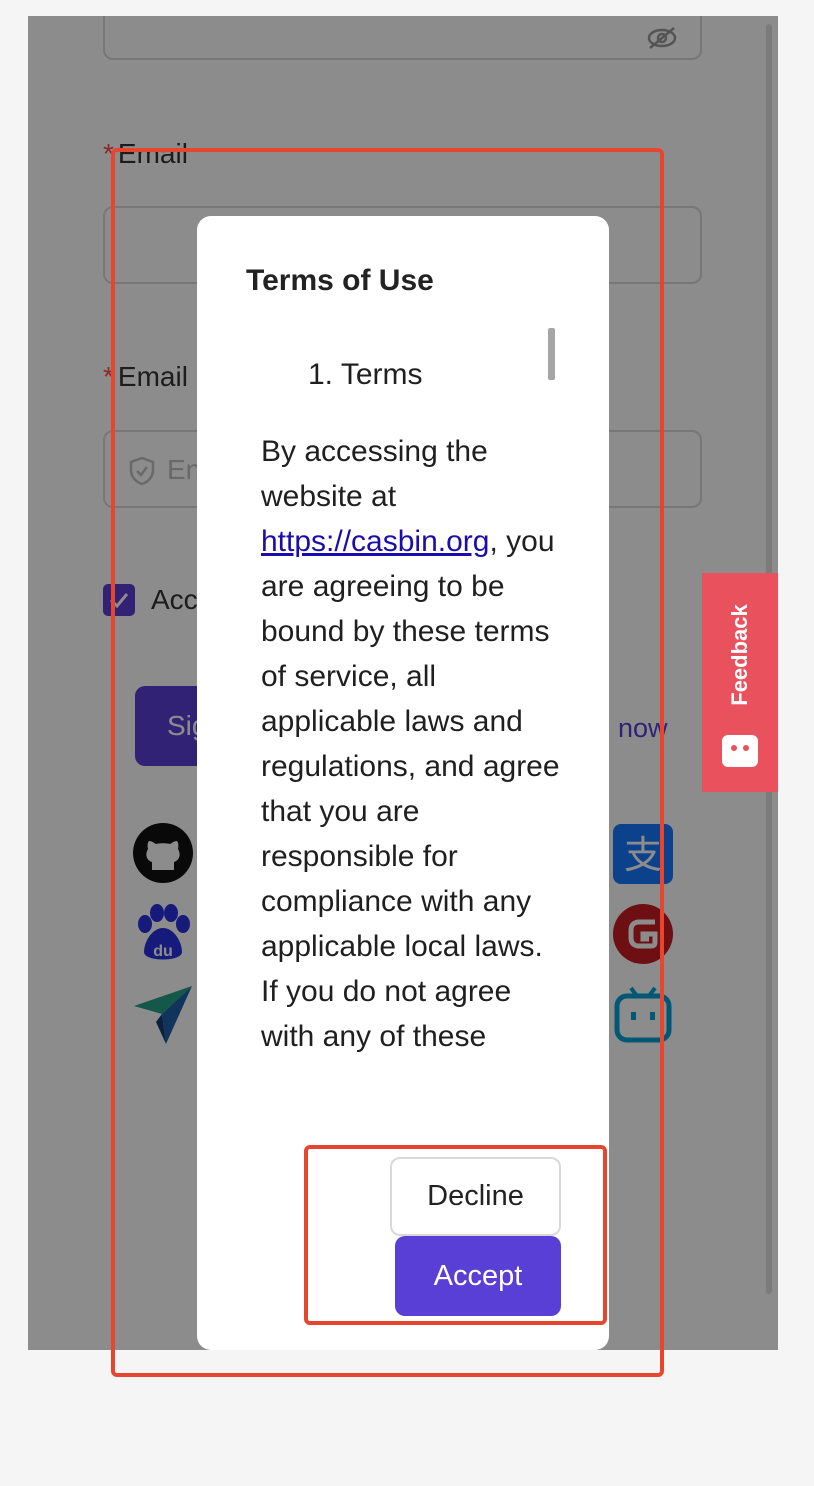  Describe the element at coordinates (455, 1235) in the screenshot. I see `annotation-box-buttons` at that location.